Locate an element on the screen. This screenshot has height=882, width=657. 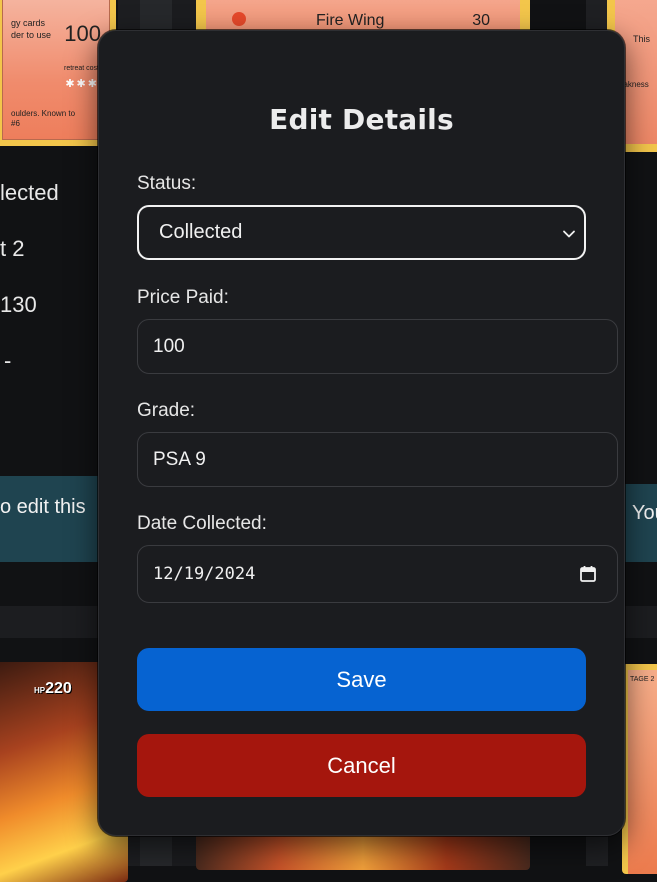
card-attack-damage: 30 is located at coordinates (481, 20).